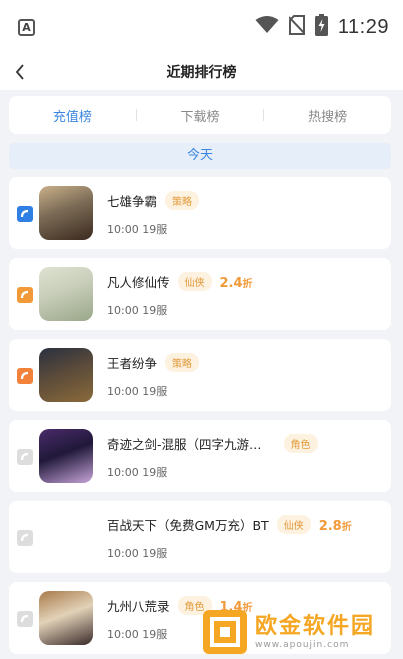 The width and height of the screenshot is (403, 659). I want to click on watermark-main-text: 欧金软件园, so click(315, 626).